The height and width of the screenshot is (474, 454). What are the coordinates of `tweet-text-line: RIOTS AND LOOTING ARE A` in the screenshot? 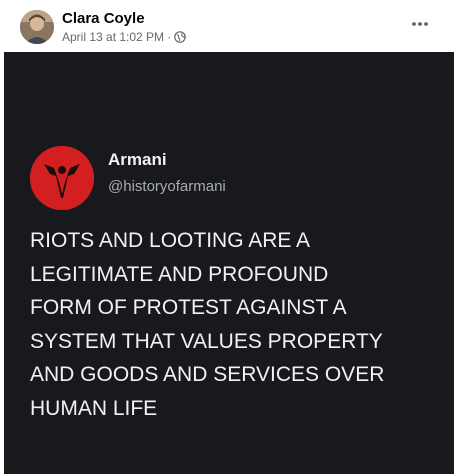 It's located at (170, 240).